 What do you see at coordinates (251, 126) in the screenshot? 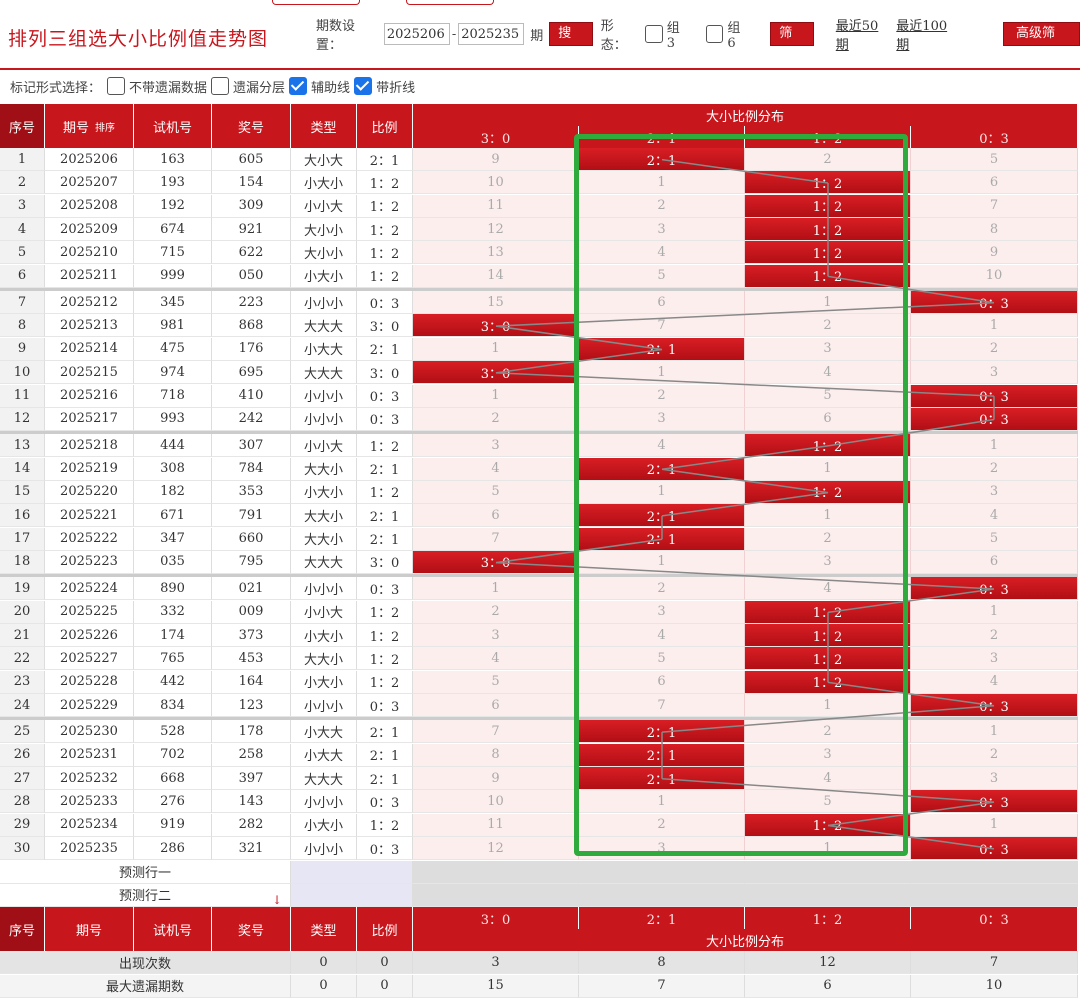
I see `col-award-header: 奖号` at bounding box center [251, 126].